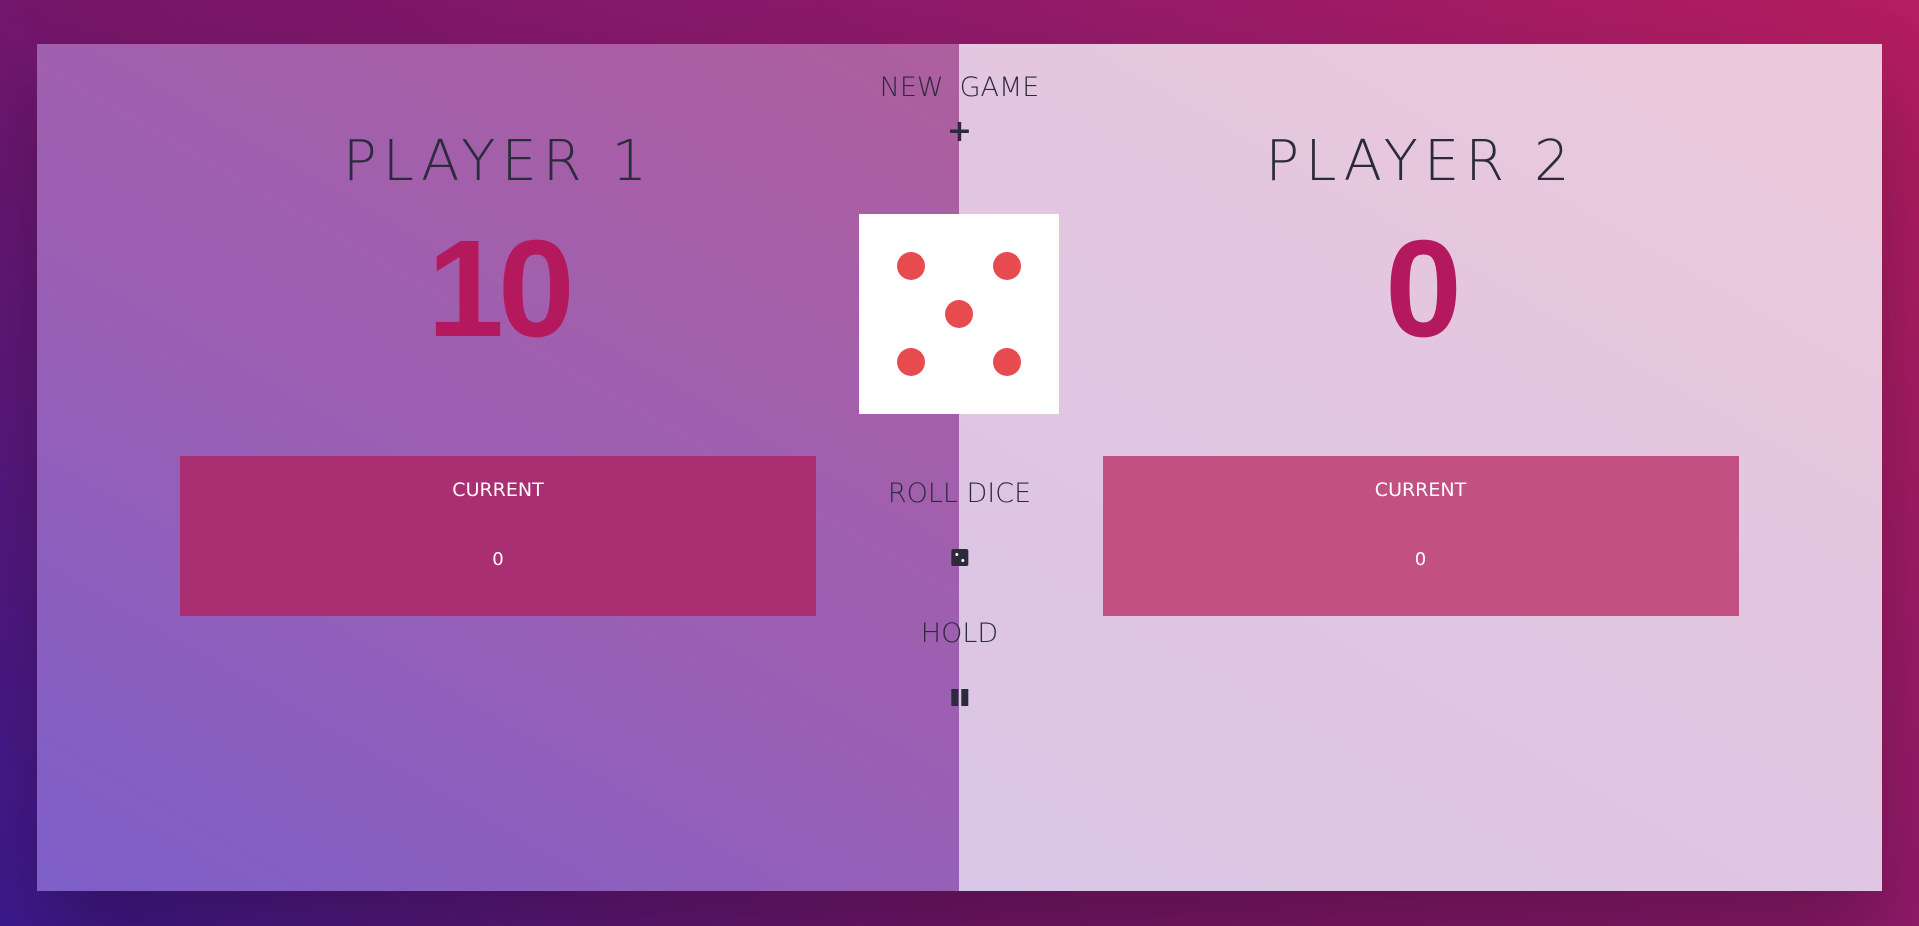 This screenshot has height=926, width=1919. What do you see at coordinates (498, 490) in the screenshot?
I see `player-1-current-label: CURRENT` at bounding box center [498, 490].